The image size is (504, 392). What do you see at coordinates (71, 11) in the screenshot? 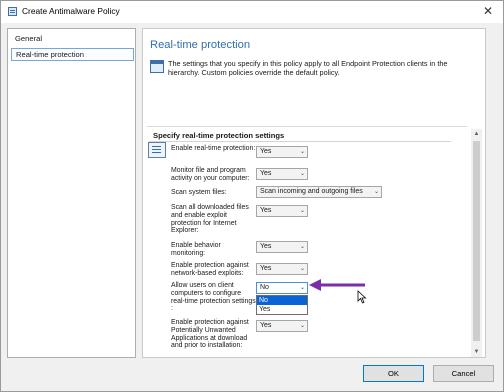
I see `window-title: Create Antimalware Policy` at bounding box center [71, 11].